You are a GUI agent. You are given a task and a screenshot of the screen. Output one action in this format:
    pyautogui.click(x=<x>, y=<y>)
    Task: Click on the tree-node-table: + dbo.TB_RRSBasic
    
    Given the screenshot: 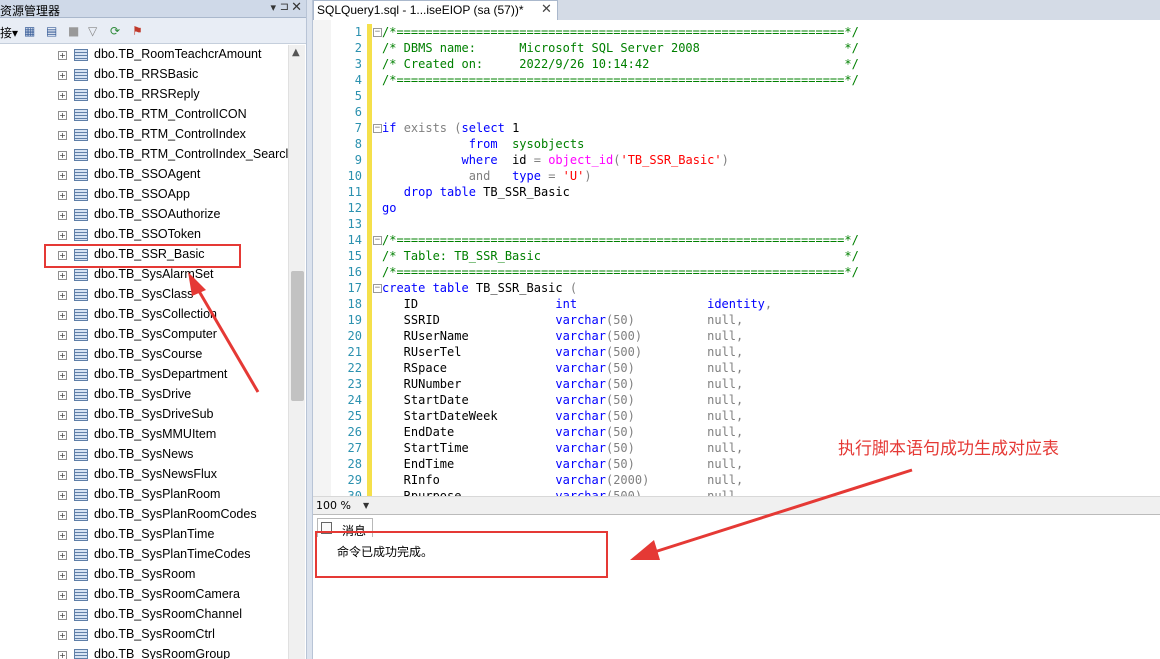 What is the action you would take?
    pyautogui.click(x=144, y=75)
    